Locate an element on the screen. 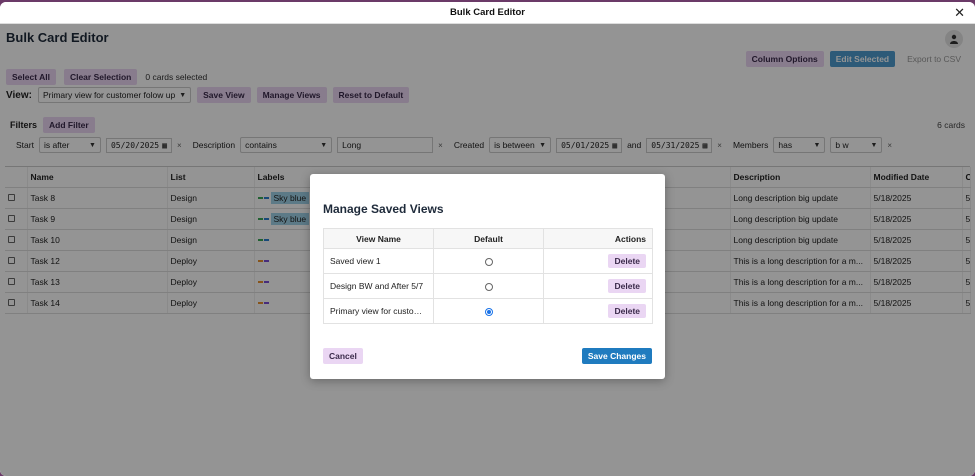  header-view-name: View Name is located at coordinates (378, 238).